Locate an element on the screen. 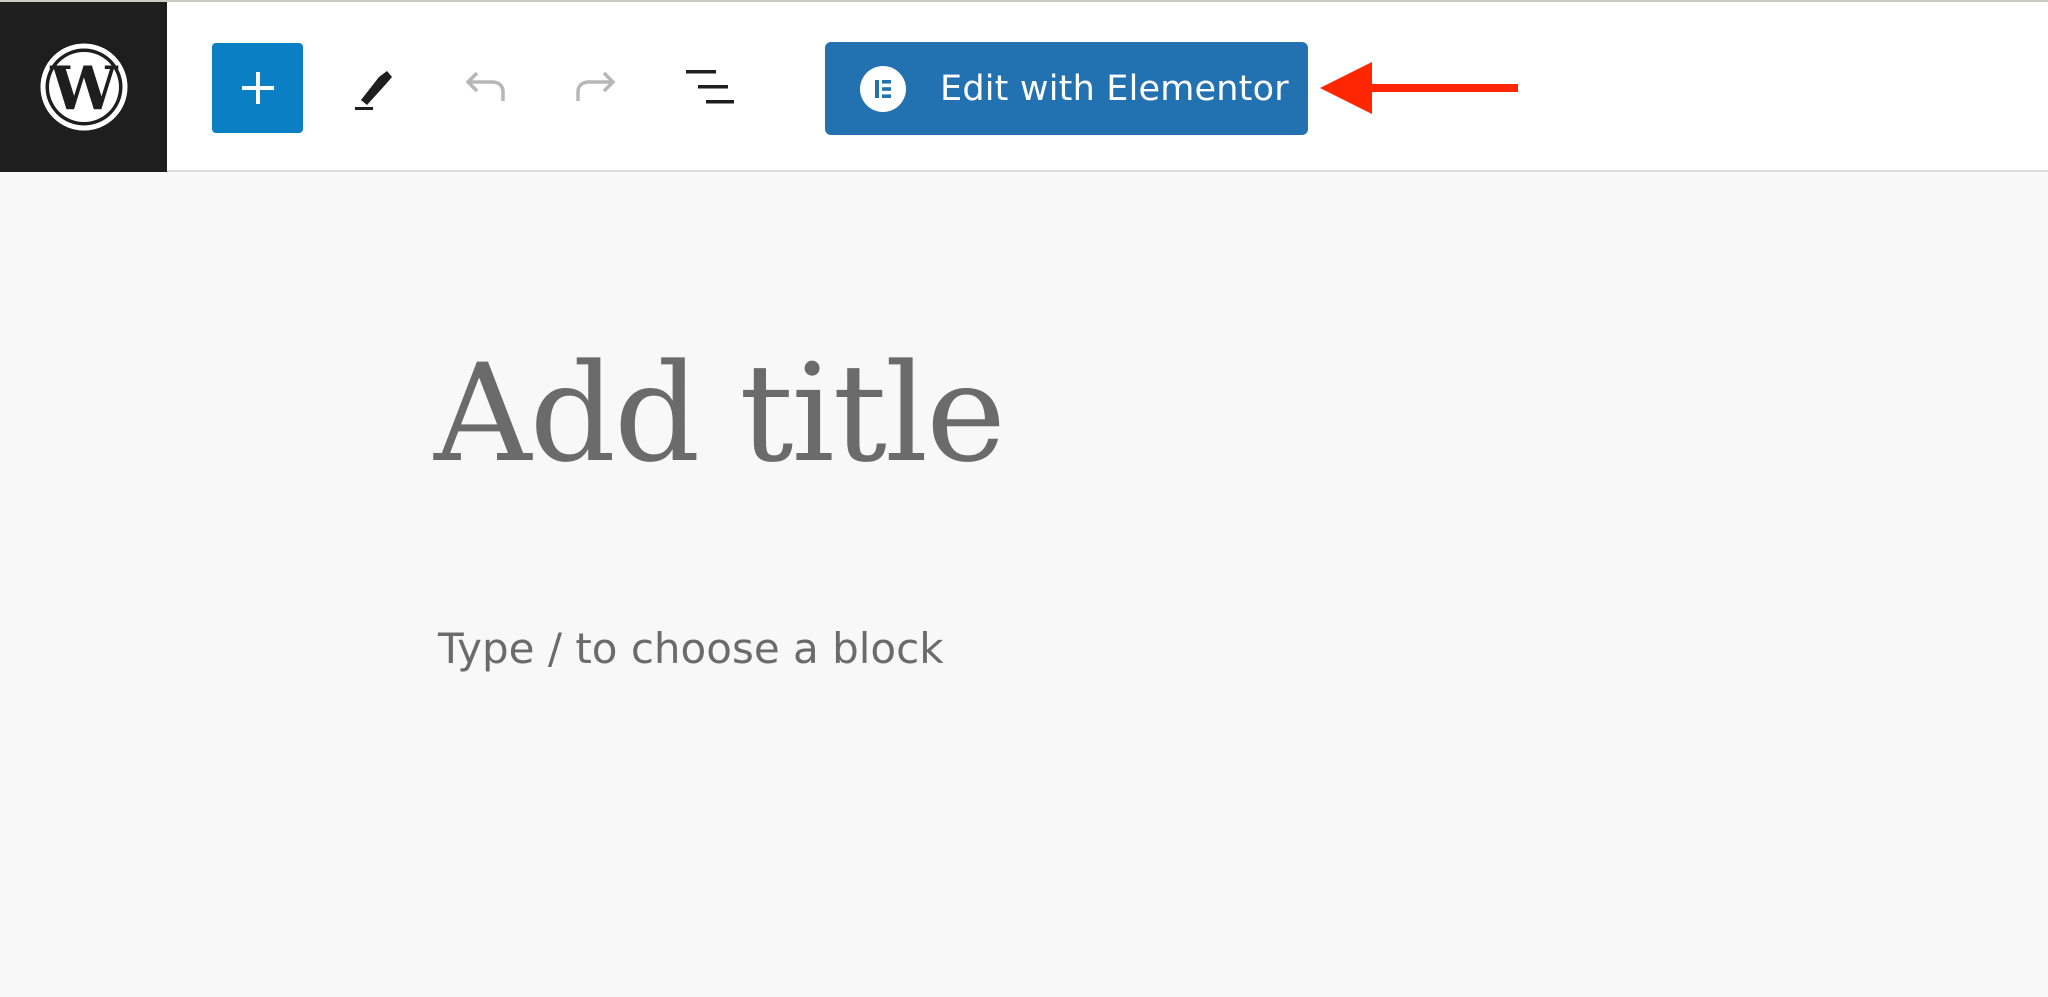 Image resolution: width=2048 pixels, height=997 pixels. pencil-icon is located at coordinates (373, 90).